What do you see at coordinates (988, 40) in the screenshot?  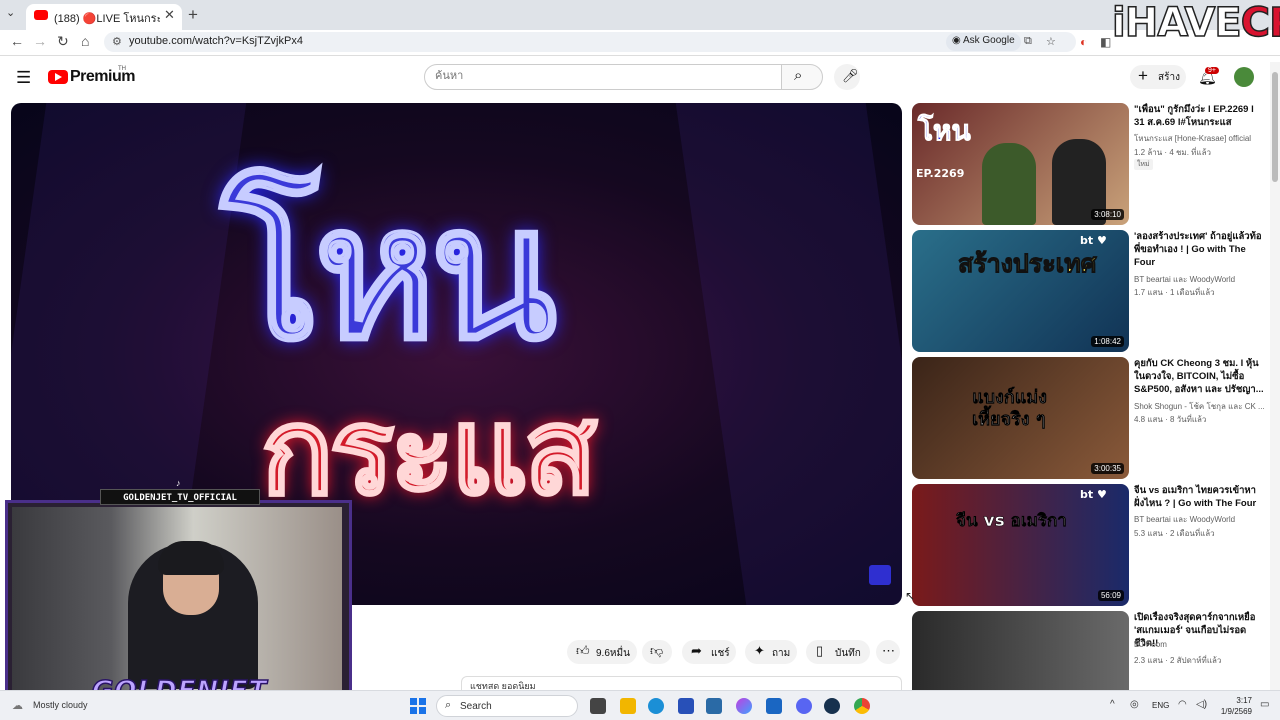 I see `ask-google-label: Ask Google` at bounding box center [988, 40].